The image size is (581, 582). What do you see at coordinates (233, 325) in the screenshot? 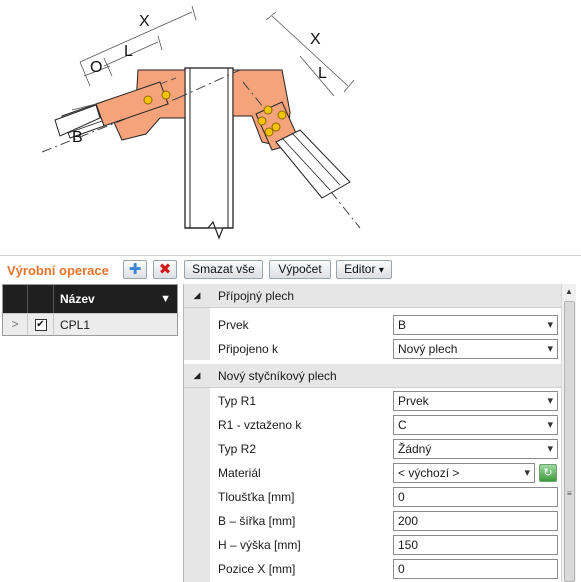
I see `prop-name: Prvek` at bounding box center [233, 325].